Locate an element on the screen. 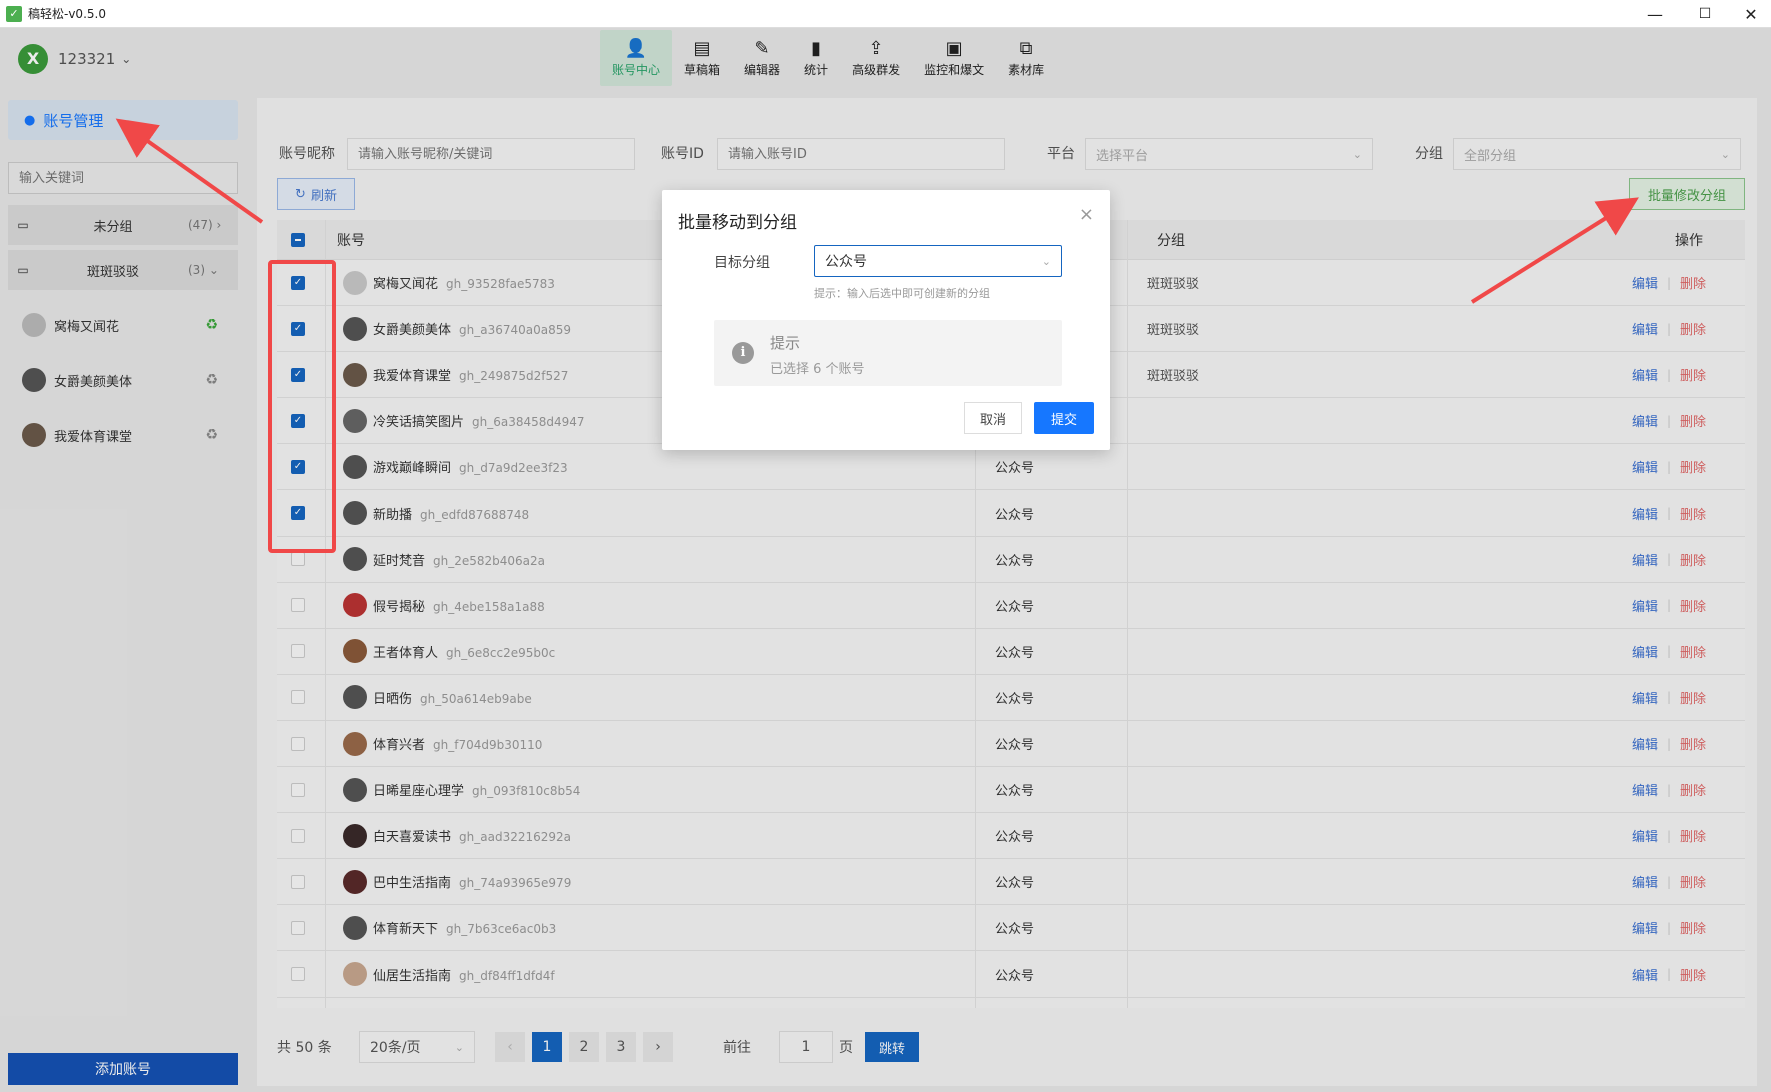 The image size is (1771, 1092). cancel-button: 取消 is located at coordinates (993, 418).